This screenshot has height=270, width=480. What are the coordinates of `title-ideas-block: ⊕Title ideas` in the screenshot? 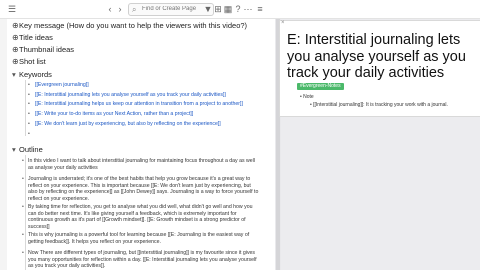 It's located at (32, 37).